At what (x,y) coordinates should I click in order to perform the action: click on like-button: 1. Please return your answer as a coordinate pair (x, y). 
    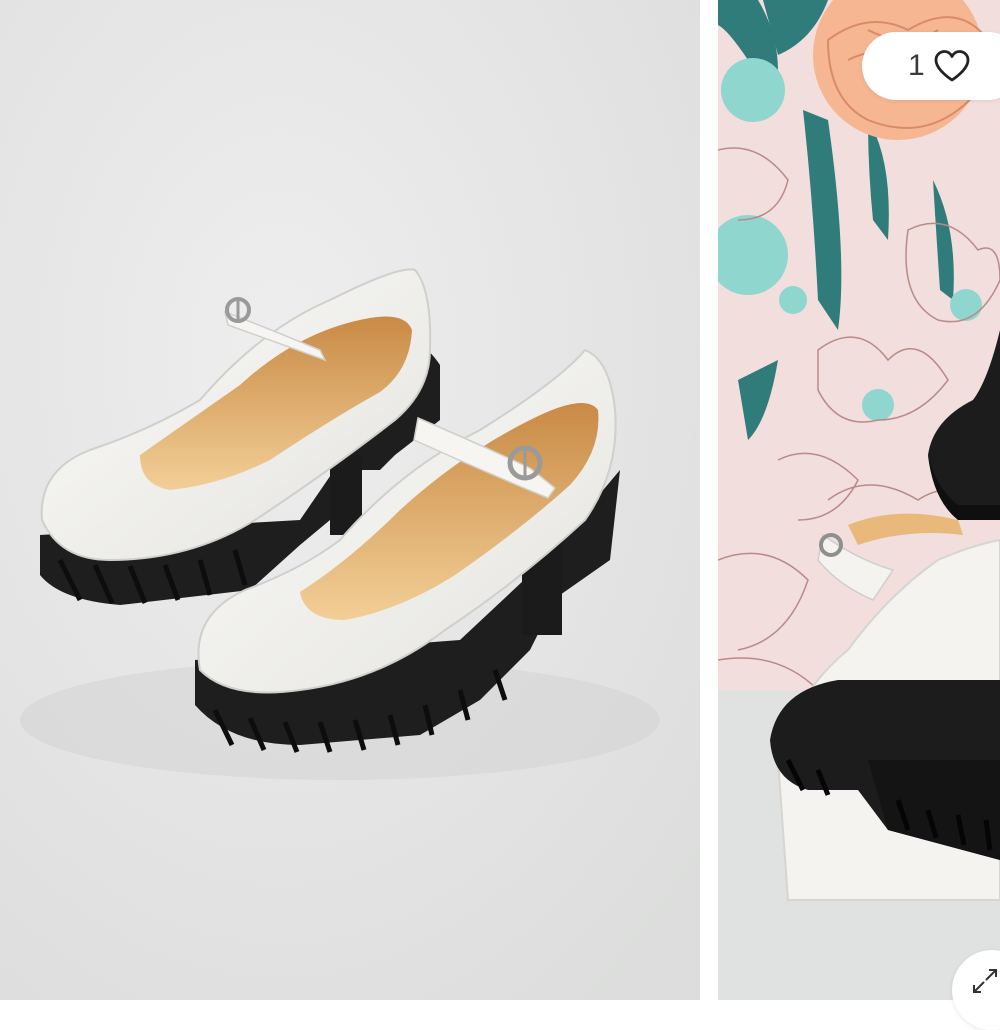
    Looking at the image, I should click on (931, 66).